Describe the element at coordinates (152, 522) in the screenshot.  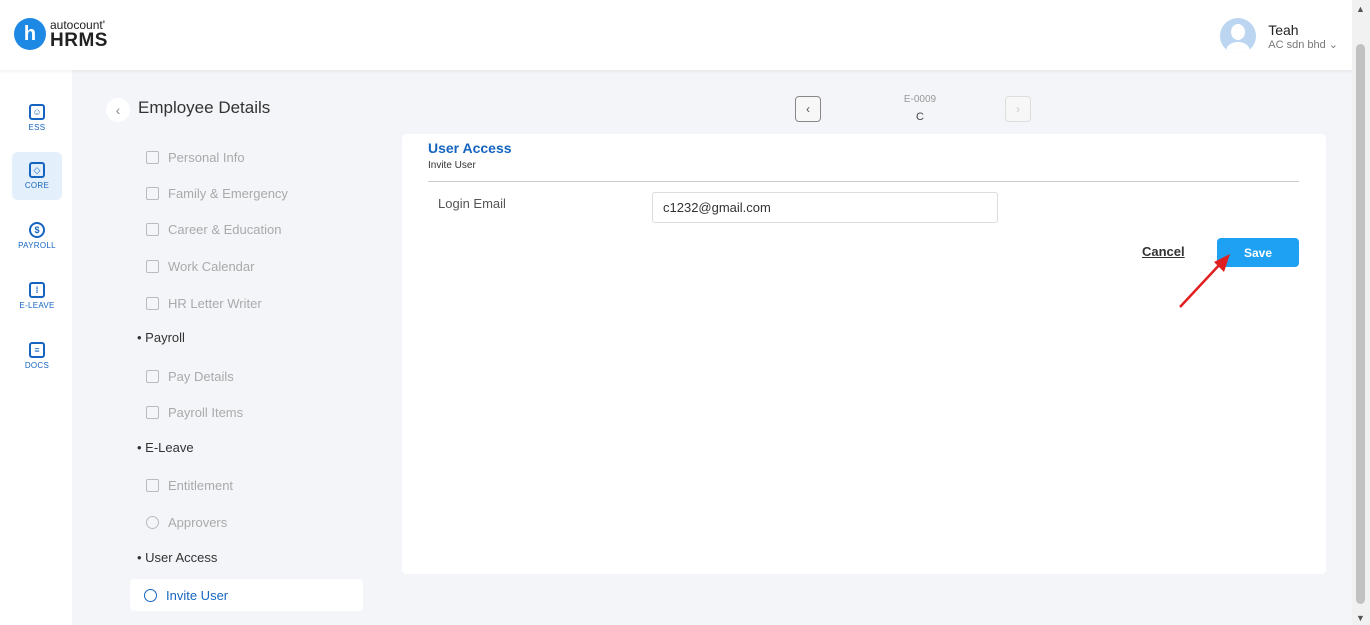
I see `user-icon` at that location.